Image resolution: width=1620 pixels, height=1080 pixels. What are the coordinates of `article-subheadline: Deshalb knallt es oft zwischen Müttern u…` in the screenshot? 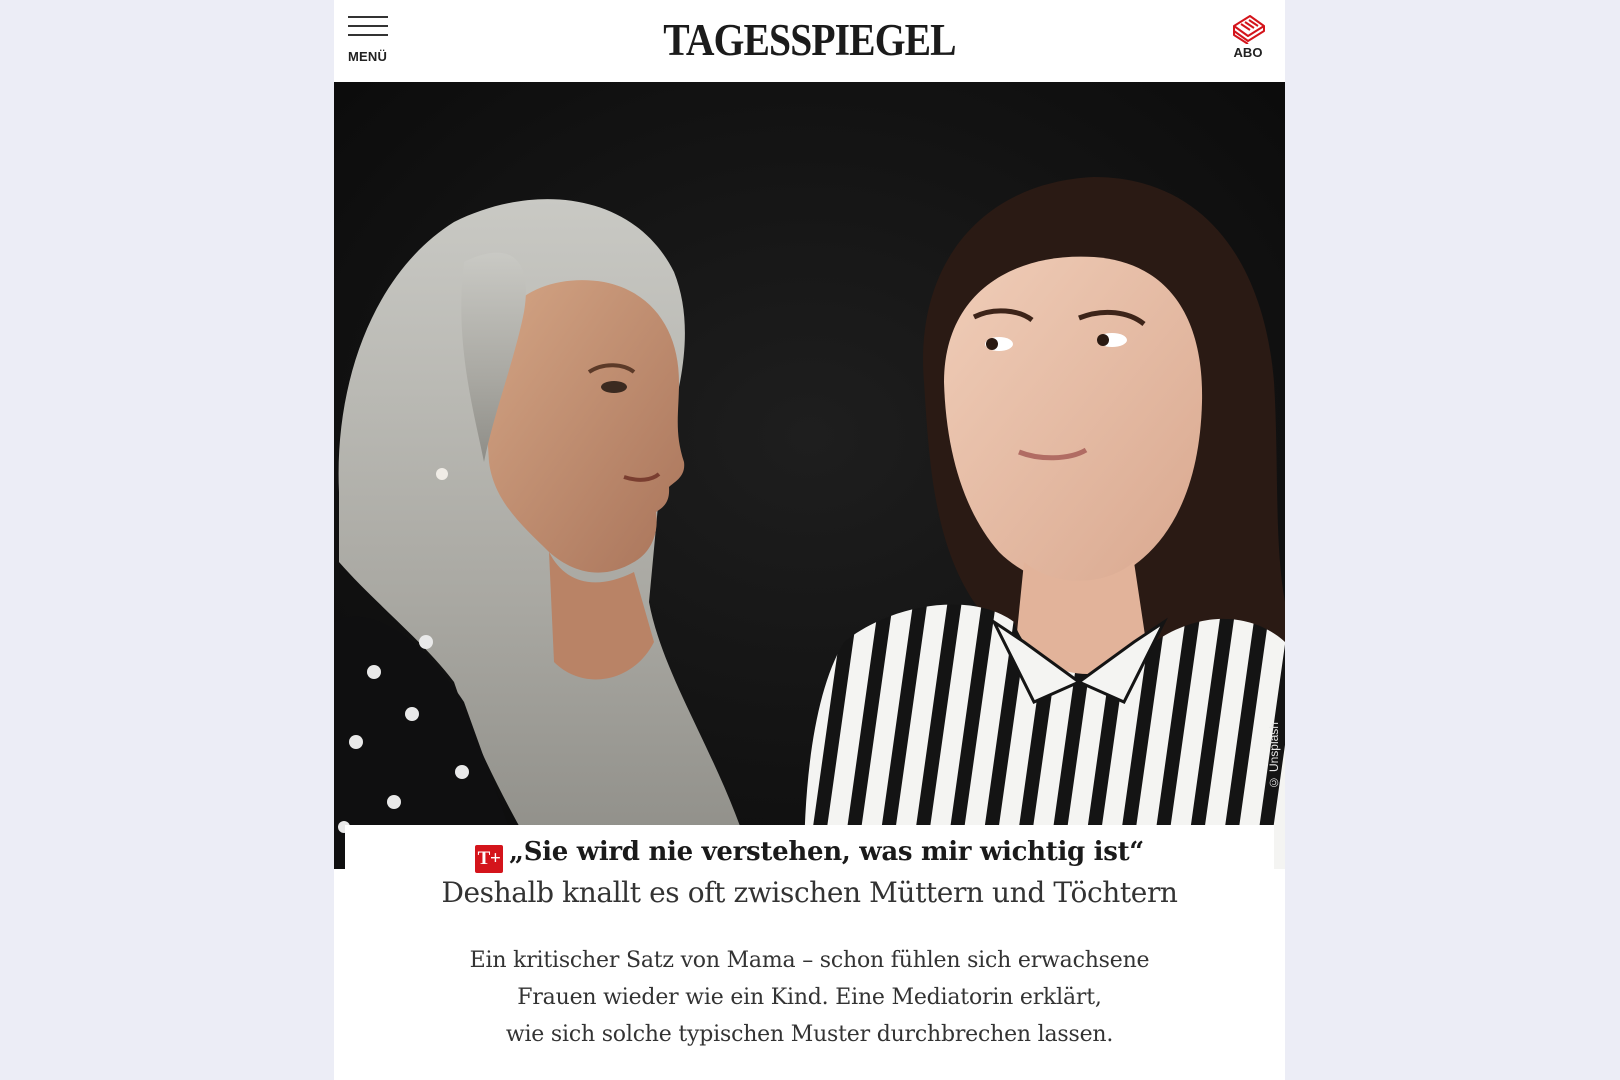 It's located at (809, 892).